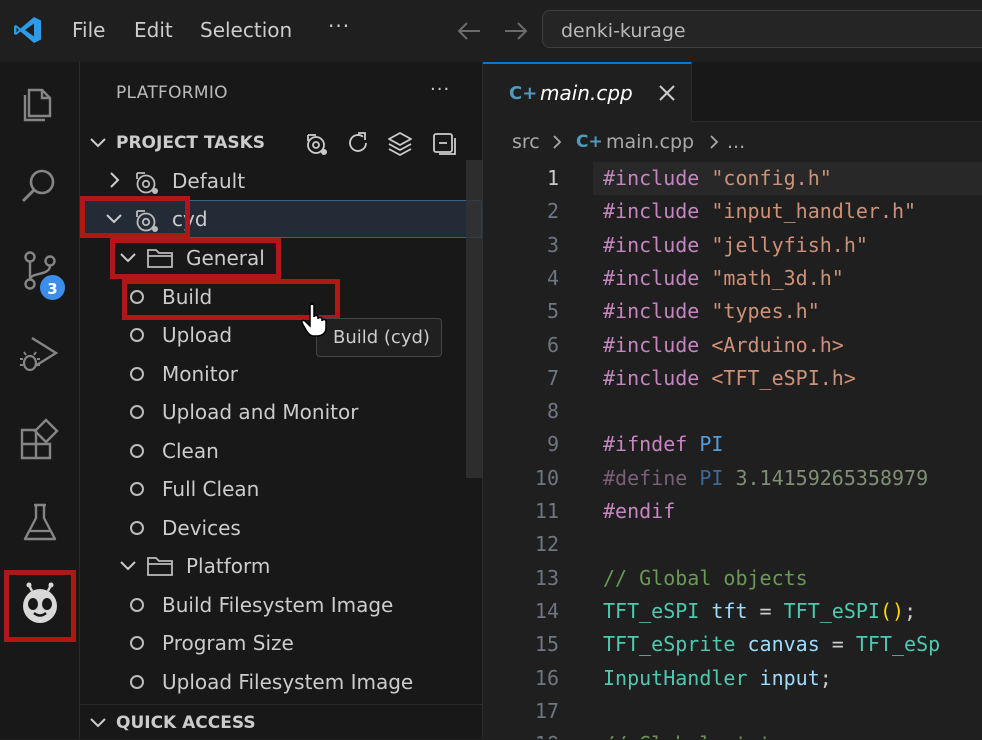 The height and width of the screenshot is (740, 982). Describe the element at coordinates (400, 143) in the screenshot. I see `layers-icon` at that location.